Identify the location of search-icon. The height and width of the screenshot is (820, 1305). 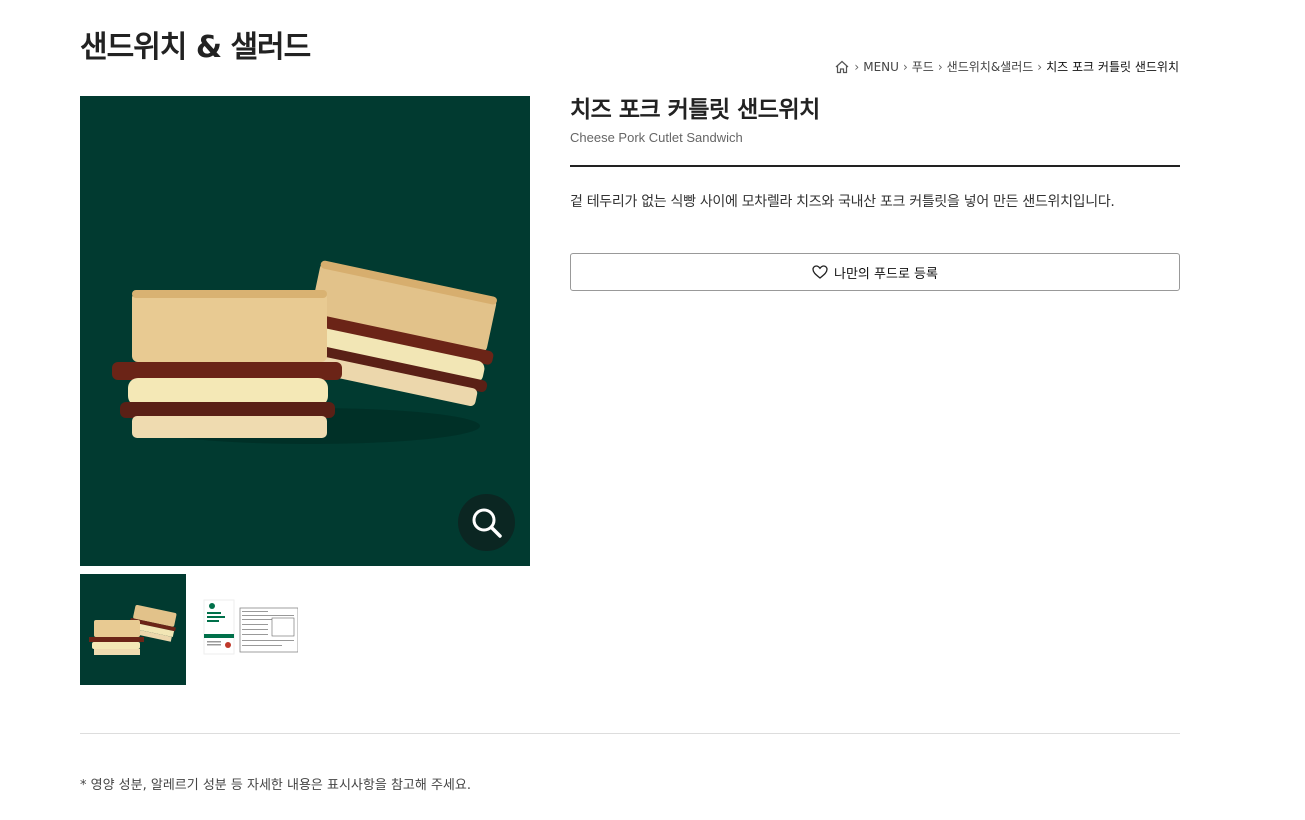
(487, 523).